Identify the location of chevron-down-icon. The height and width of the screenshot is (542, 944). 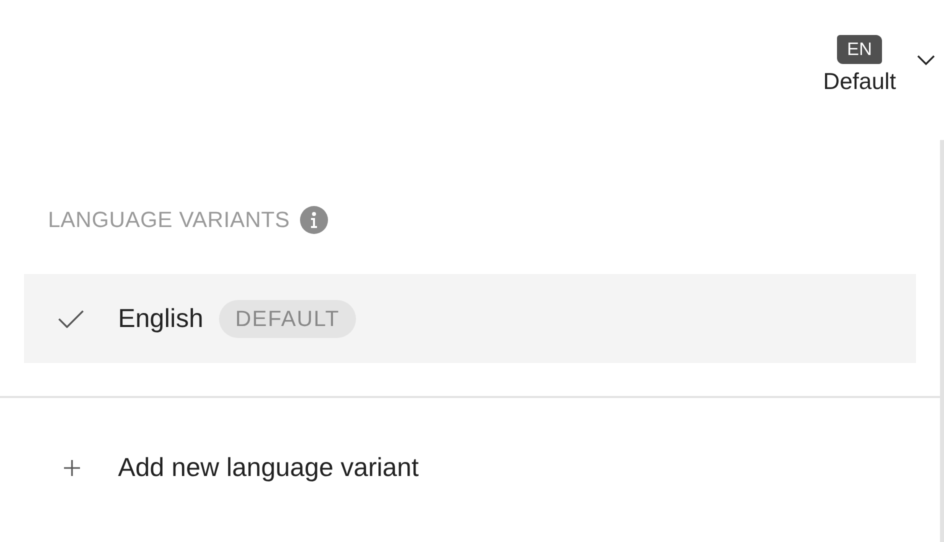
(926, 60).